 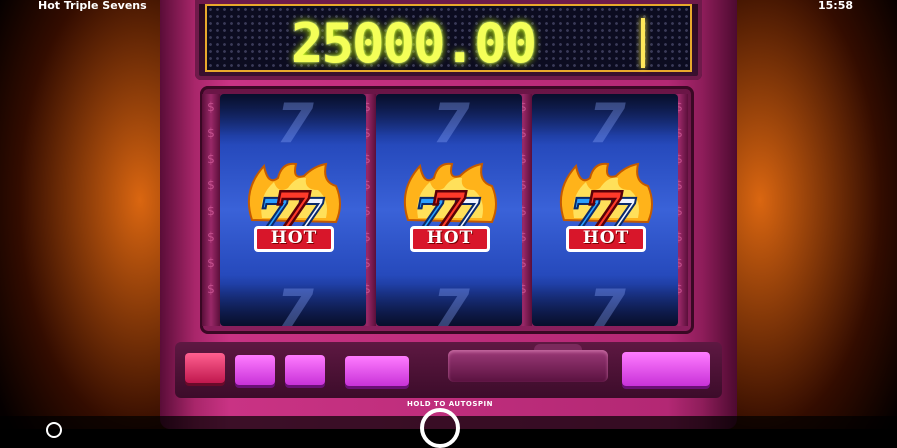 I want to click on win-amount: 25000.00, so click(x=414, y=43).